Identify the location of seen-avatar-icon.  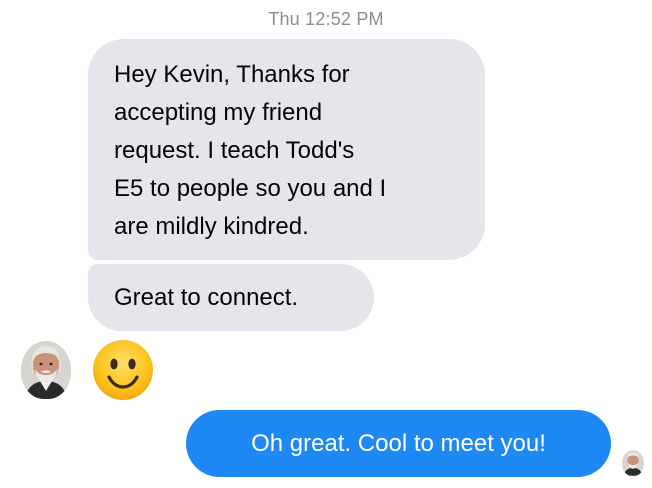
(633, 463).